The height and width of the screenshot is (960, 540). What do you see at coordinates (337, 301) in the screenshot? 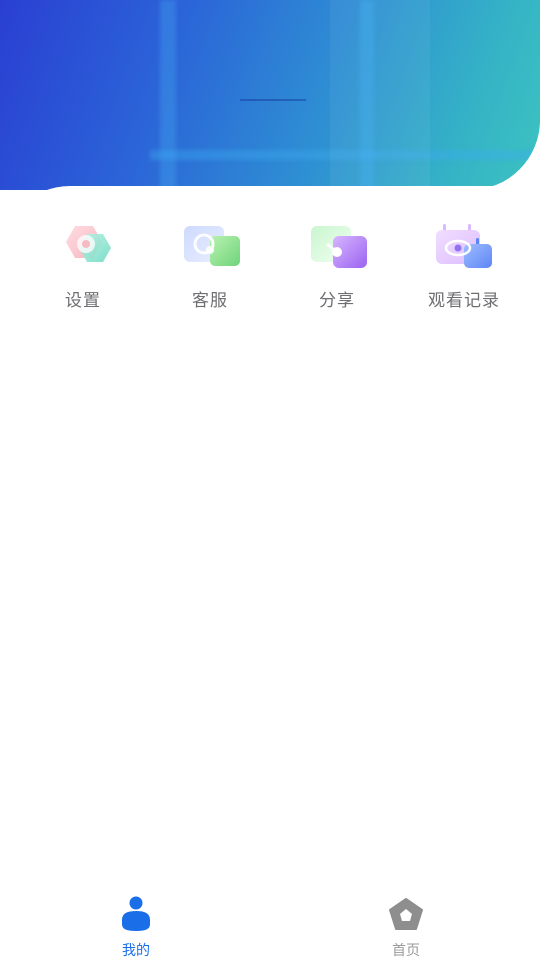
I see `menu-item-label: 分享` at bounding box center [337, 301].